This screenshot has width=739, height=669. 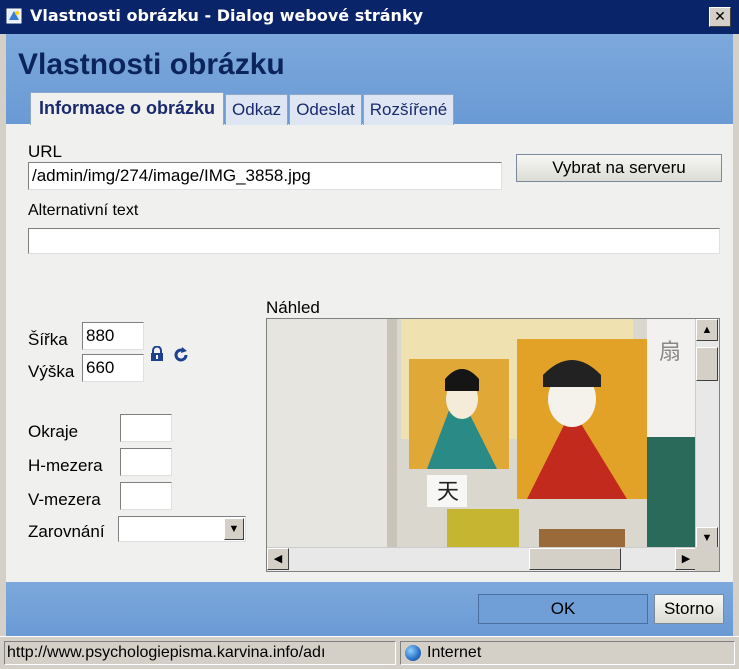 What do you see at coordinates (14, 16) in the screenshot?
I see `ie-dialog-icon` at bounding box center [14, 16].